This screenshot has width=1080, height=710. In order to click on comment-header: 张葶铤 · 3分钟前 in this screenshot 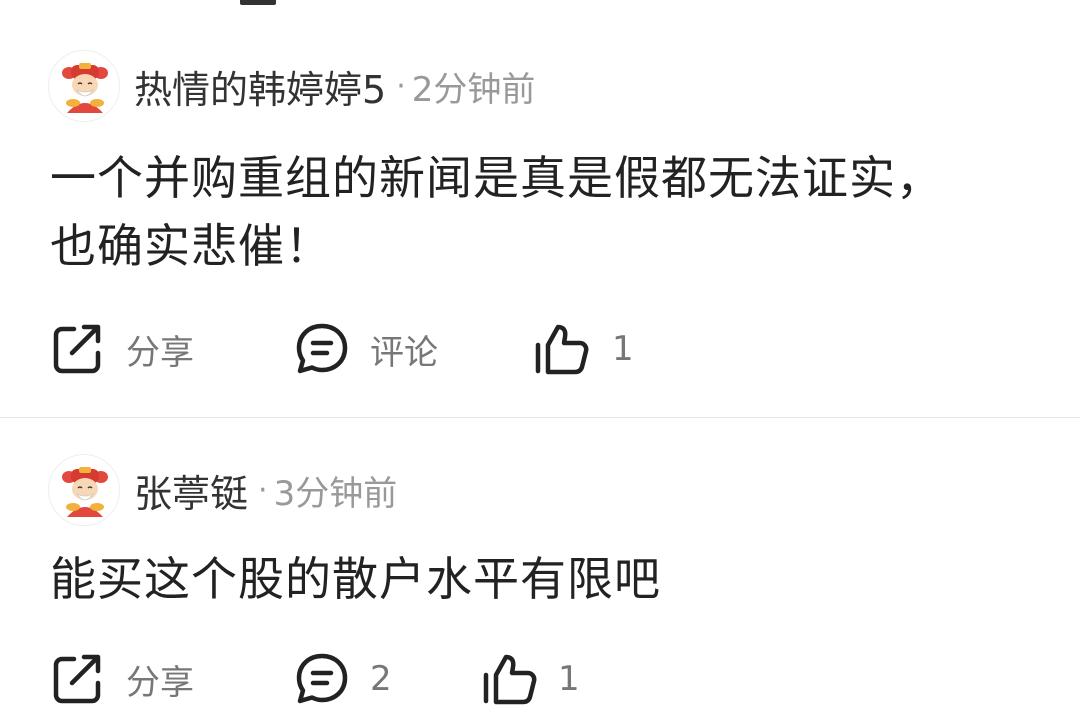, I will do `click(222, 490)`.